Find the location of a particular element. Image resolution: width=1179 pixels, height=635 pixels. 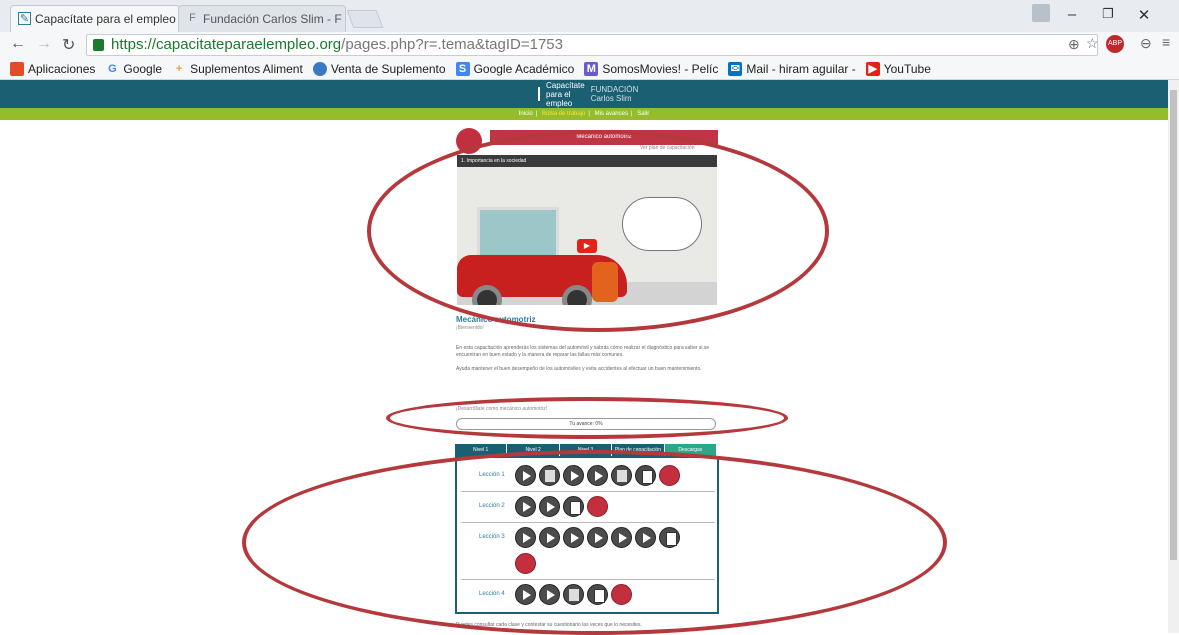

bookmark-aplicaciones: Aplicaciones is located at coordinates (52, 68).